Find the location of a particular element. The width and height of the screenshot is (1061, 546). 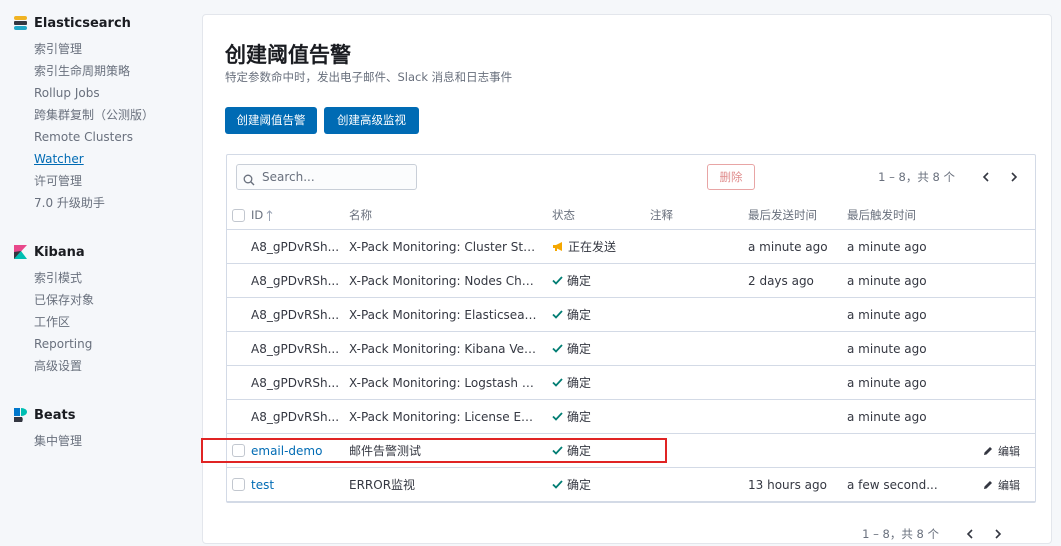

sidebar-item-kibana-2: 工作区 is located at coordinates (114, 322).